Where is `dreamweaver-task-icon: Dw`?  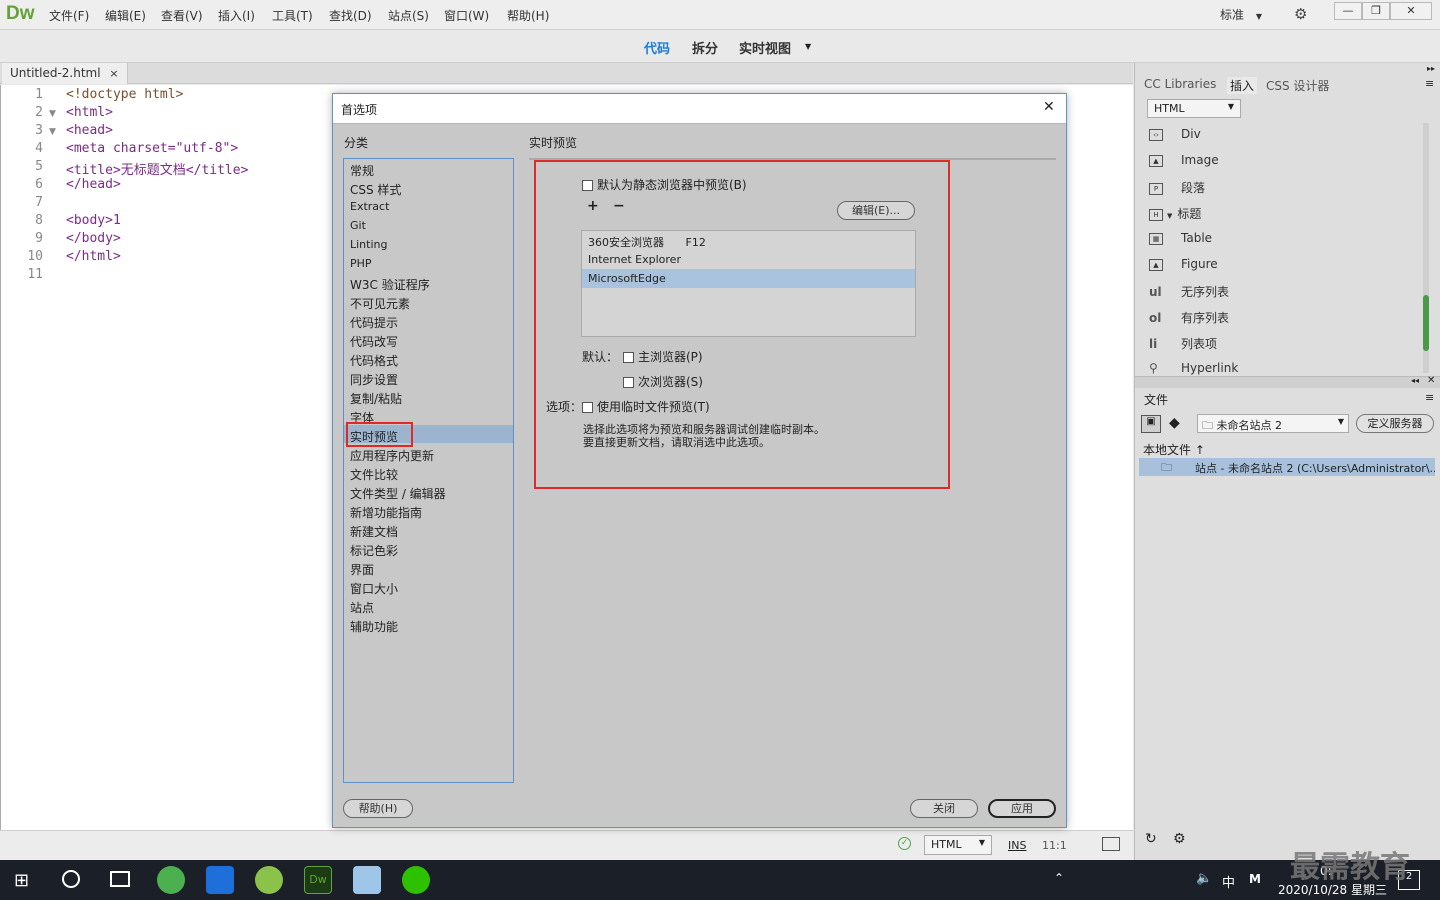
dreamweaver-task-icon: Dw is located at coordinates (318, 880).